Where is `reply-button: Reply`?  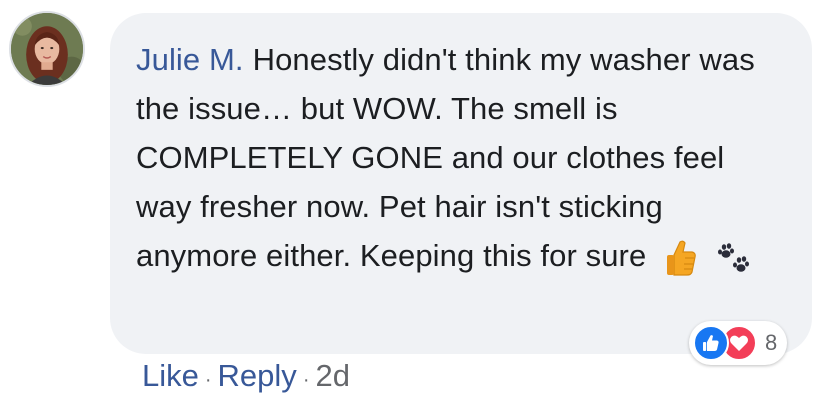
reply-button: Reply is located at coordinates (257, 376).